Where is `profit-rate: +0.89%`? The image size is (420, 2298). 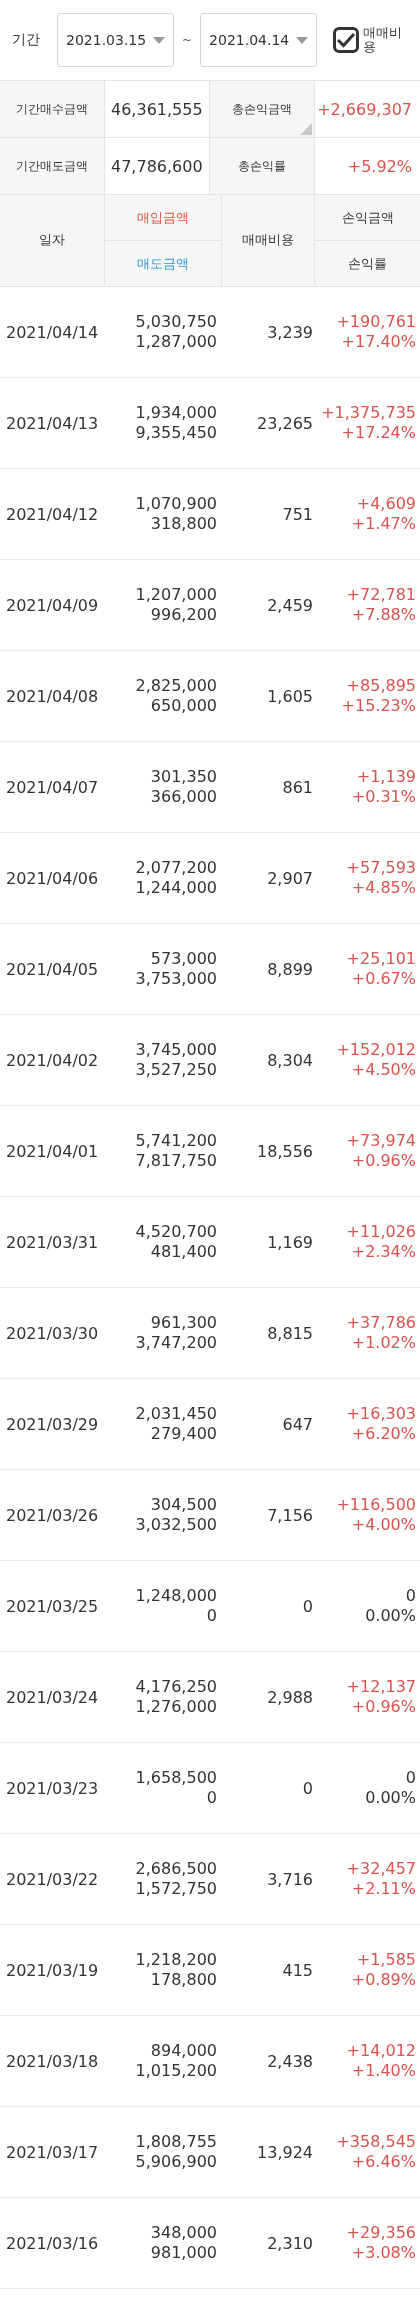 profit-rate: +0.89% is located at coordinates (383, 1980).